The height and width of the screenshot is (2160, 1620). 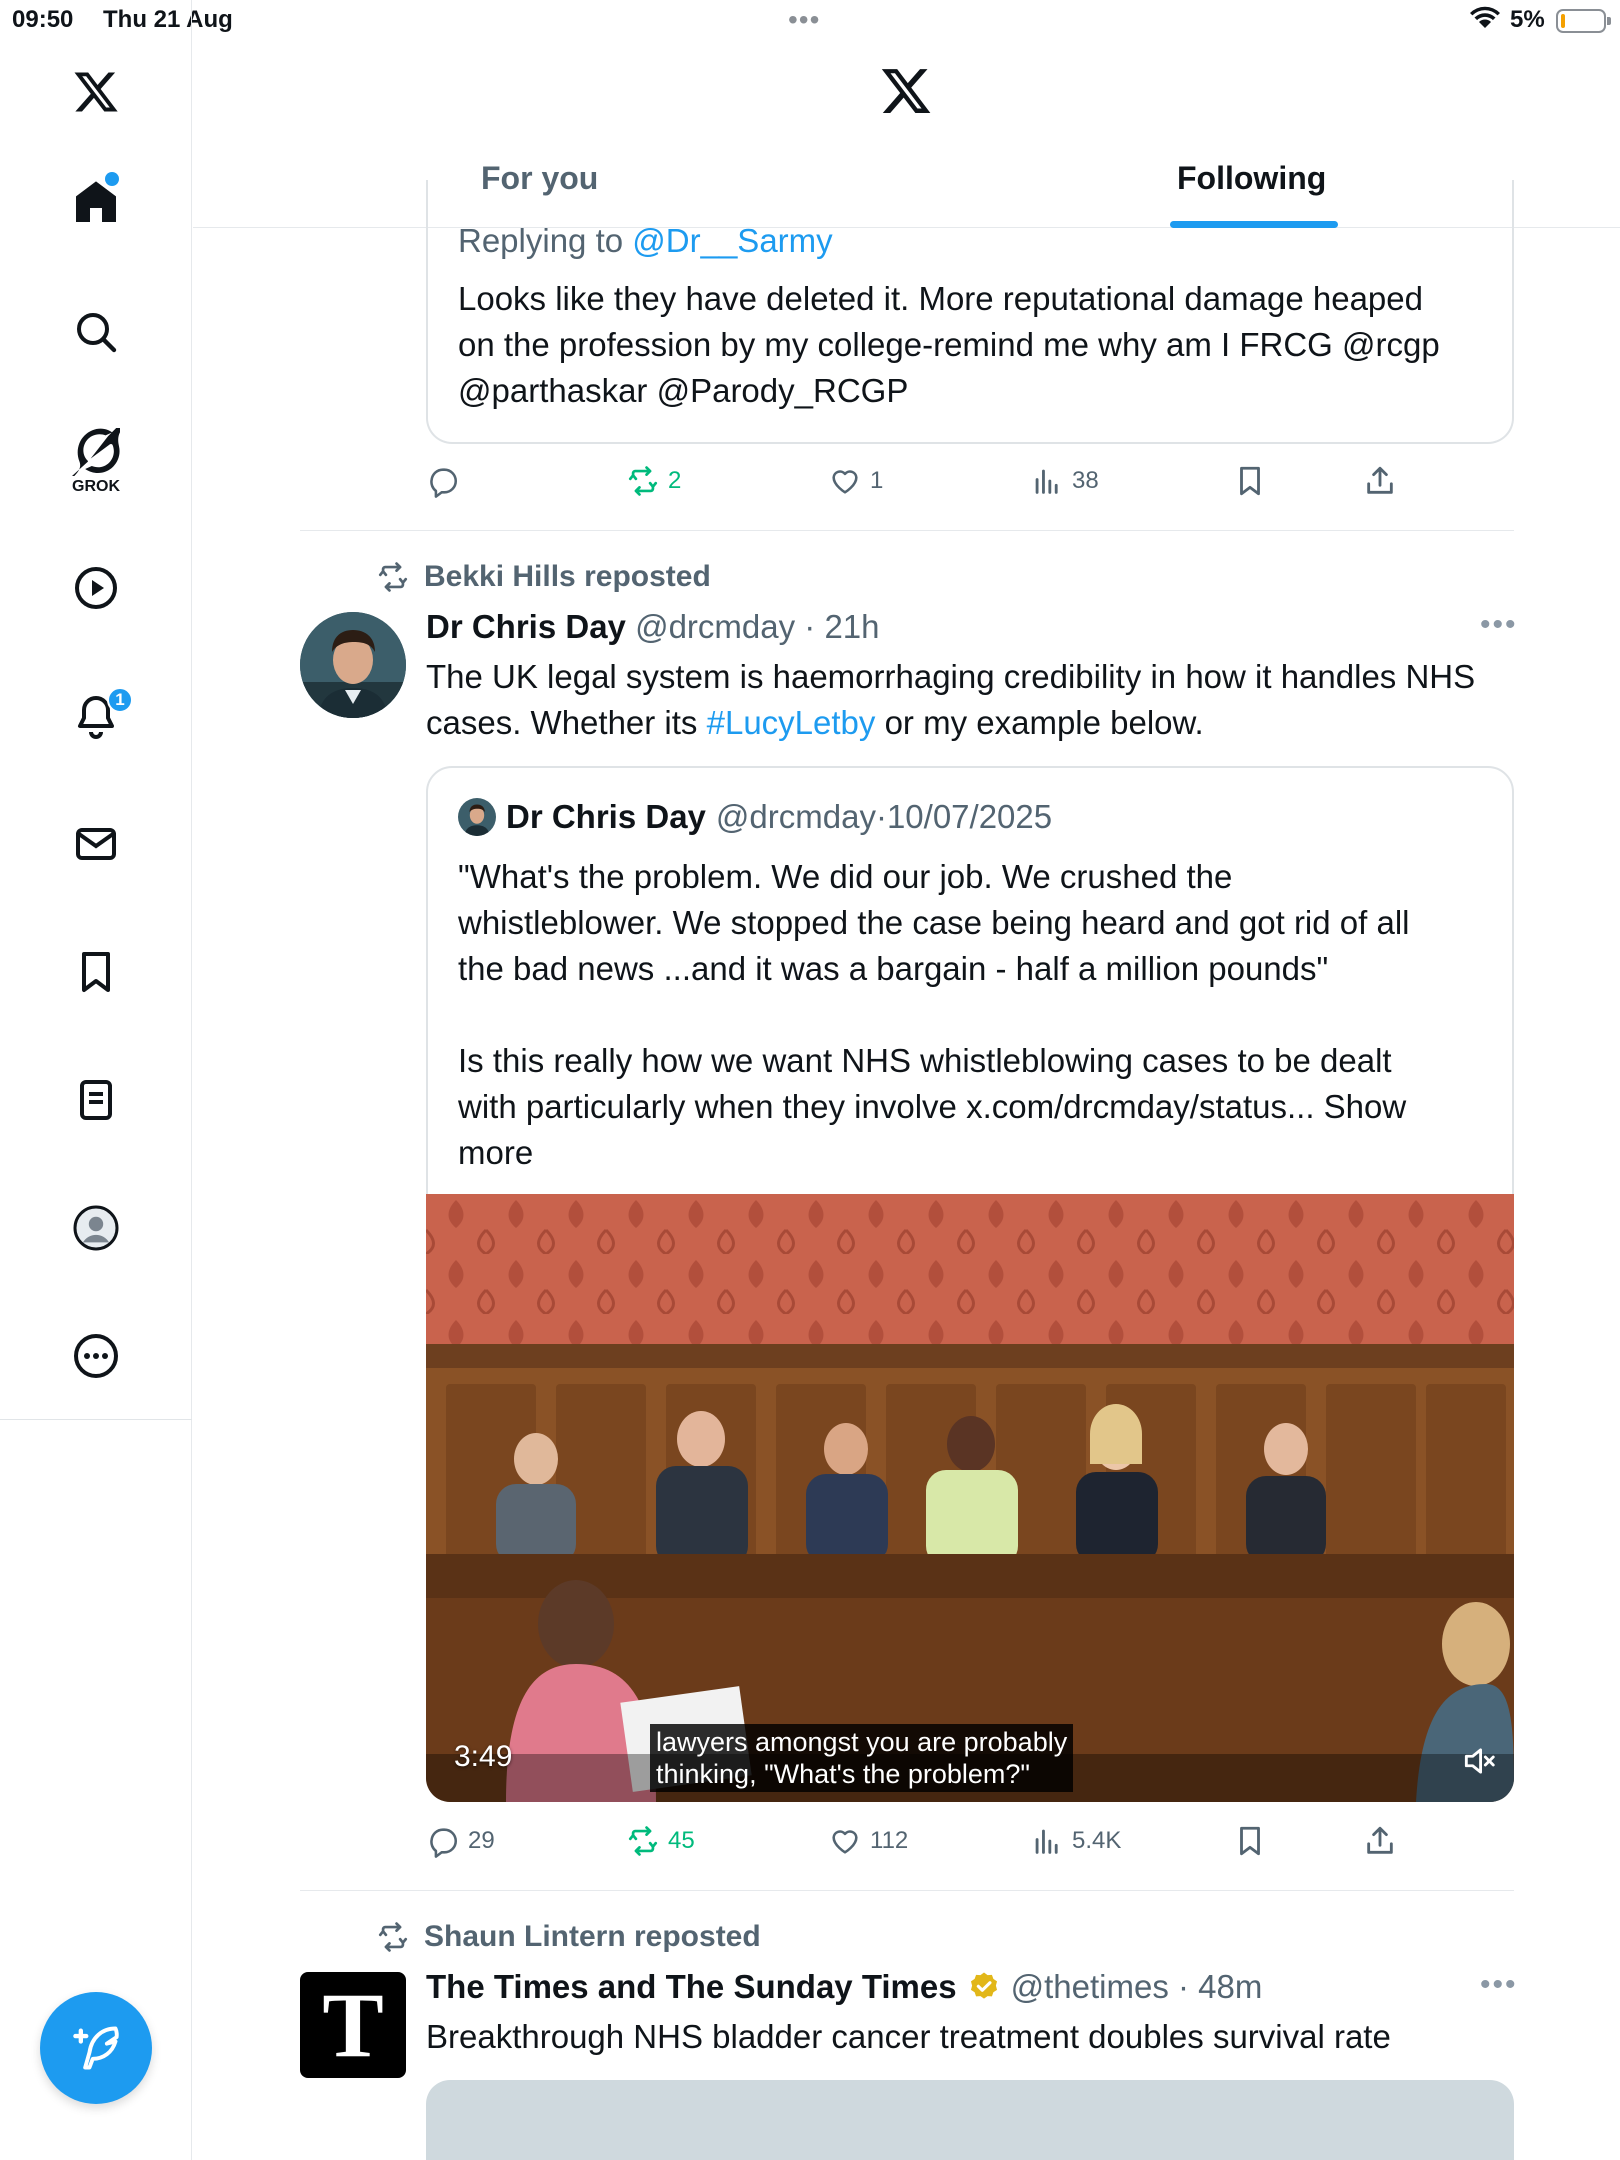 I want to click on grok-icon, so click(x=96, y=452).